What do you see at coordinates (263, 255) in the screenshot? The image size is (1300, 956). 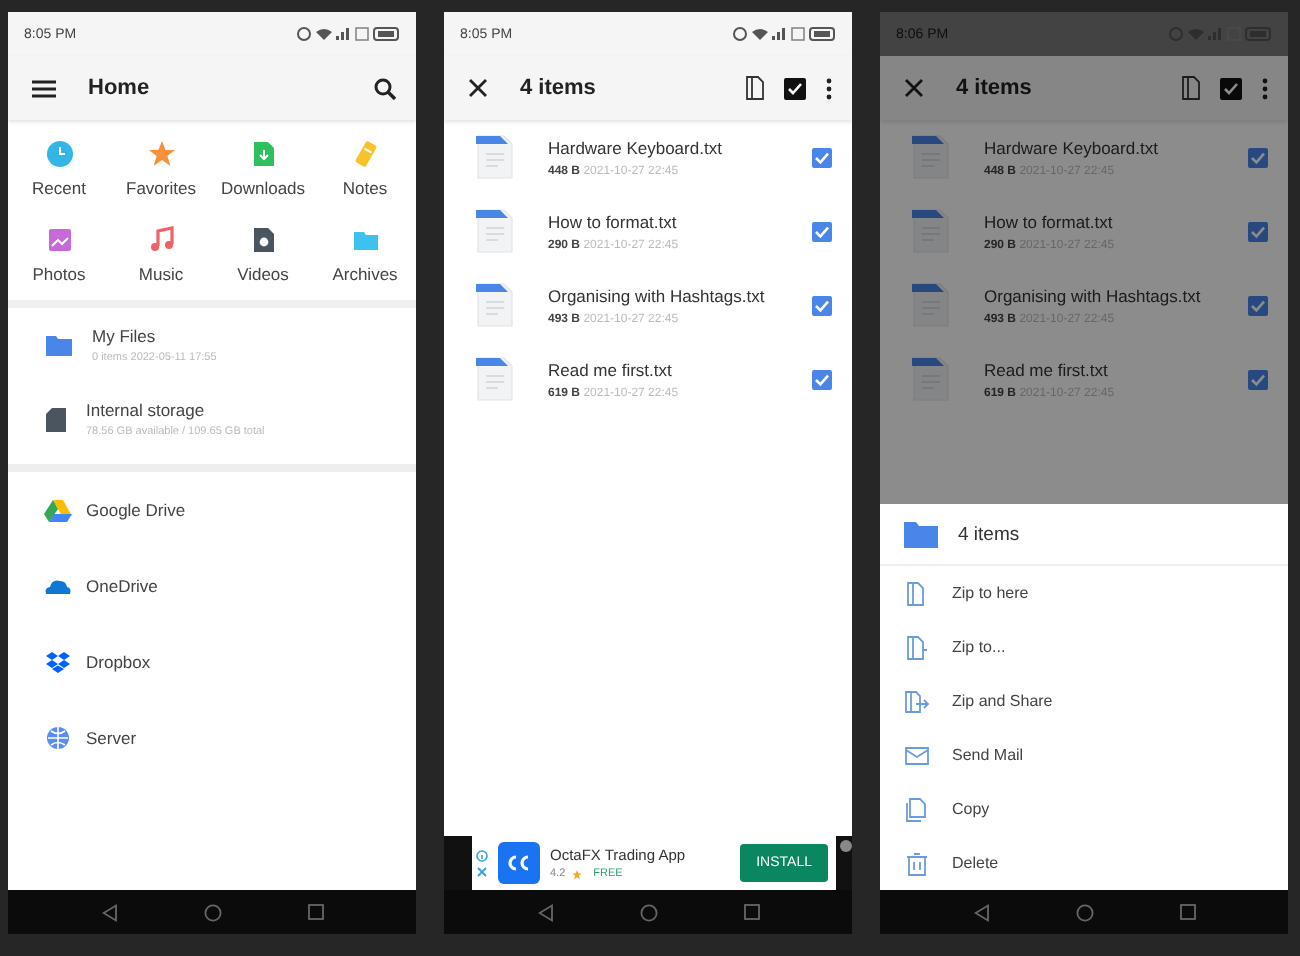 I see `category-tile: Videos` at bounding box center [263, 255].